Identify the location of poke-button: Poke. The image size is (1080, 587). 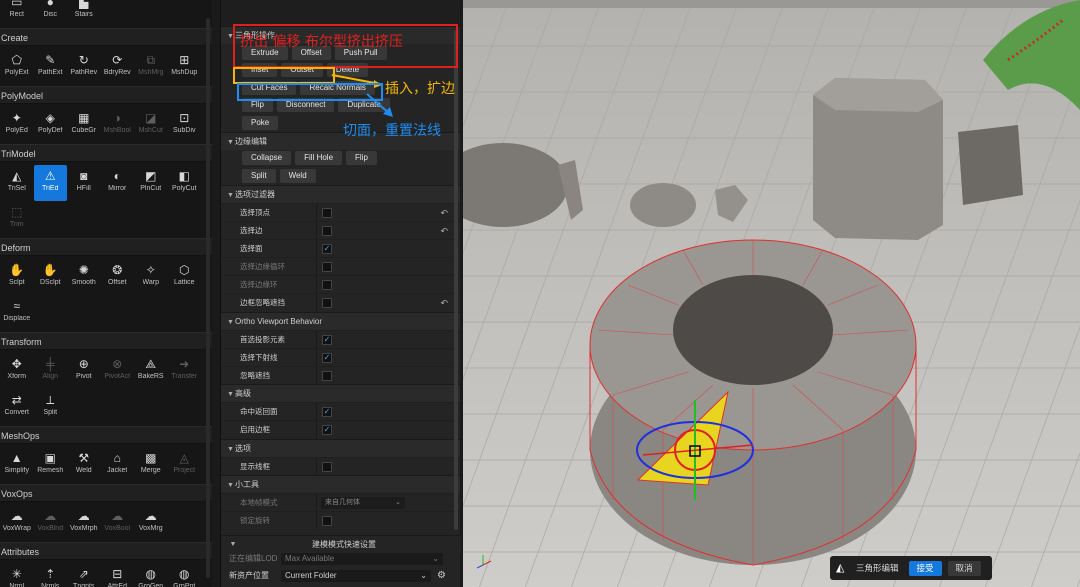
(260, 122).